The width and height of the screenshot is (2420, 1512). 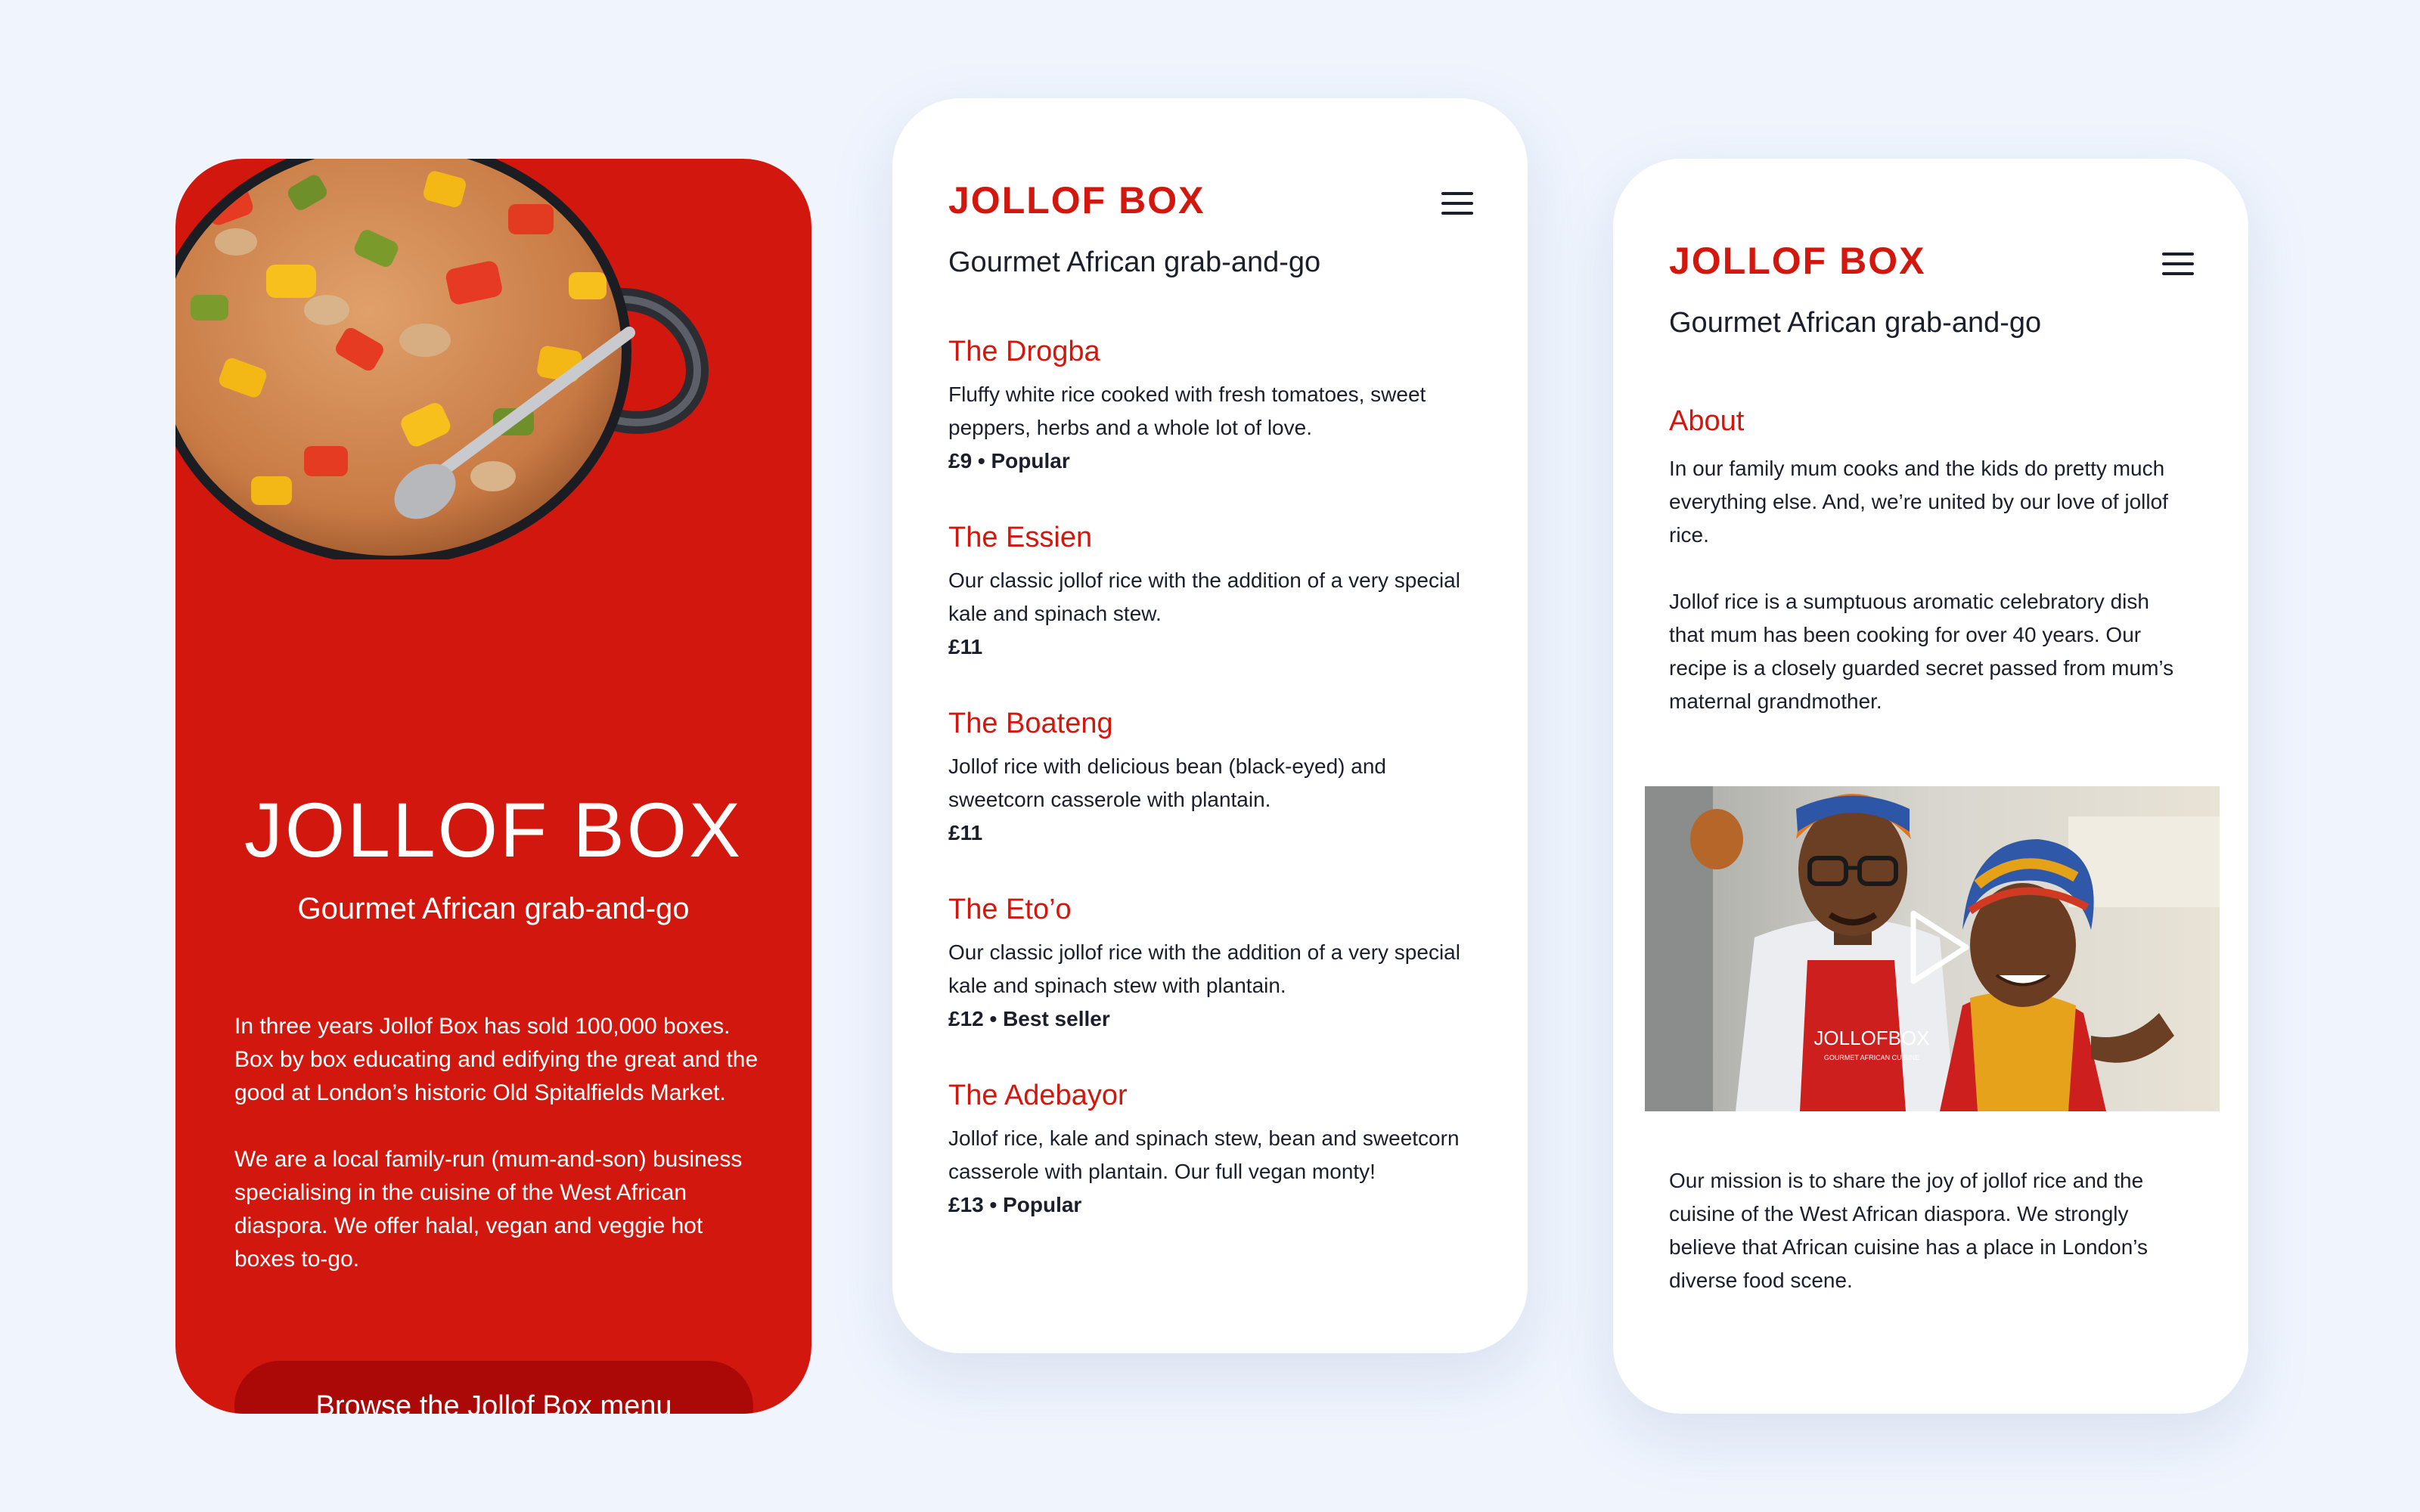 What do you see at coordinates (1038, 1095) in the screenshot?
I see `menu-item-name: The Adebayor` at bounding box center [1038, 1095].